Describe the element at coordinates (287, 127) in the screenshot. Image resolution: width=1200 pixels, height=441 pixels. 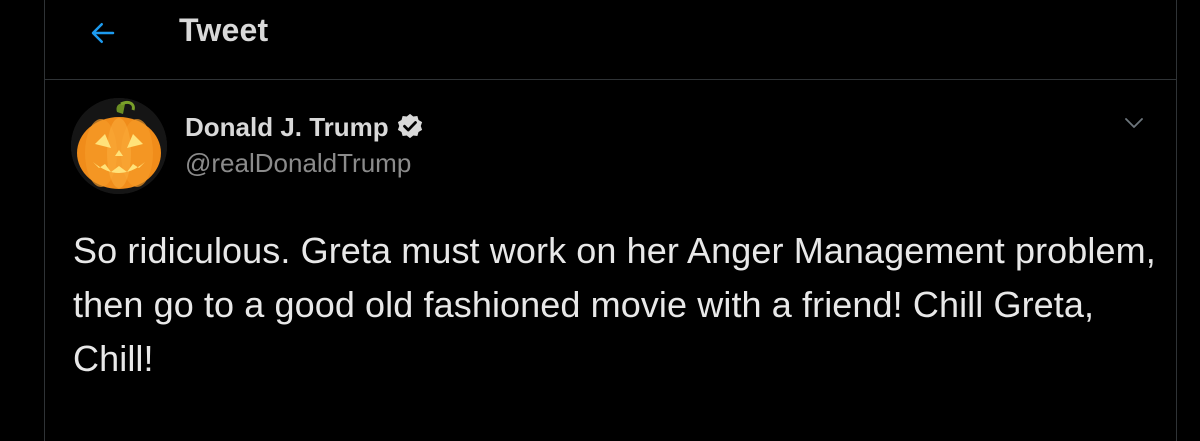
I see `author-name: Donald J. Trump` at that location.